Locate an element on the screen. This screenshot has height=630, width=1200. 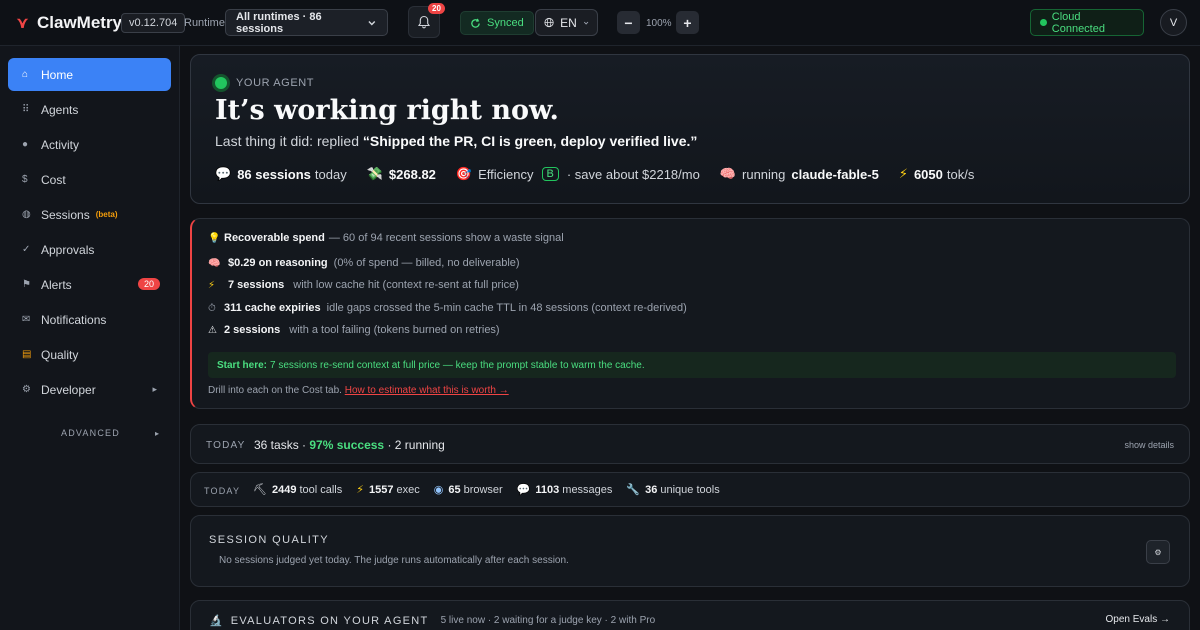
waste-row-text: (0% of spend — billed, no deliverable) is located at coordinates (426, 263).